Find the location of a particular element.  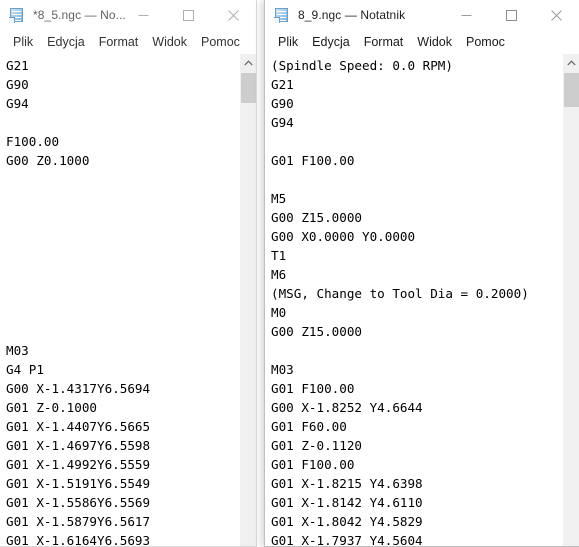

close-button-left is located at coordinates (233, 15).